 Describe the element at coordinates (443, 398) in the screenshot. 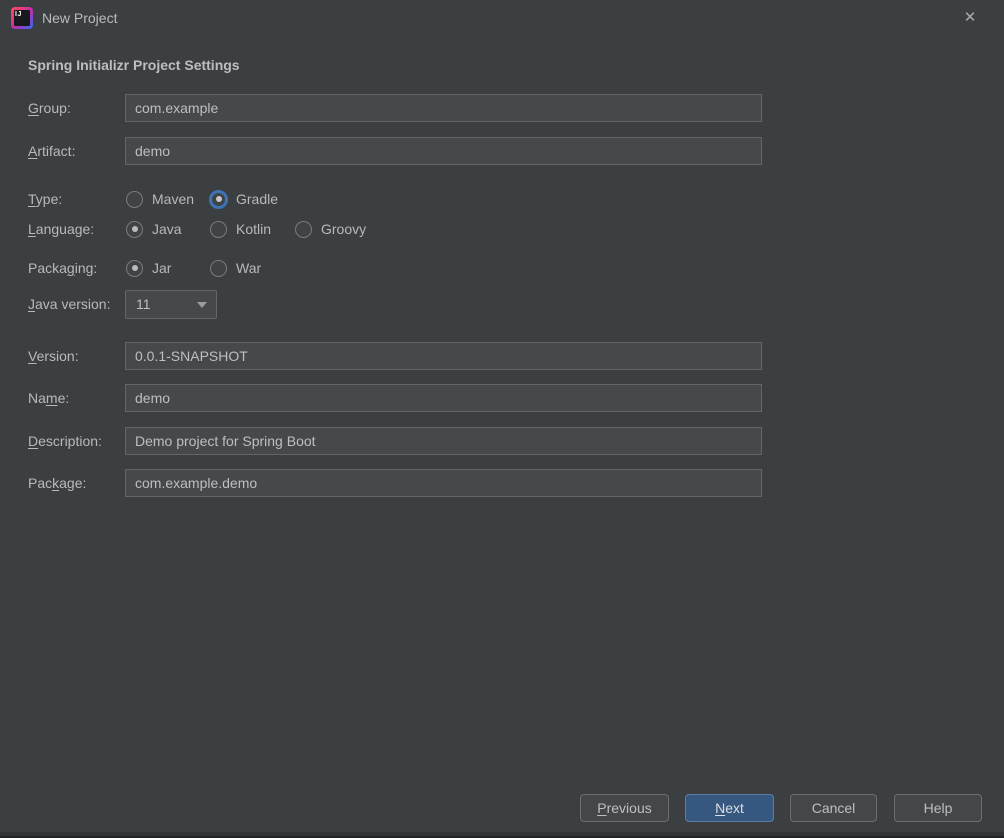

I see `name-input` at that location.